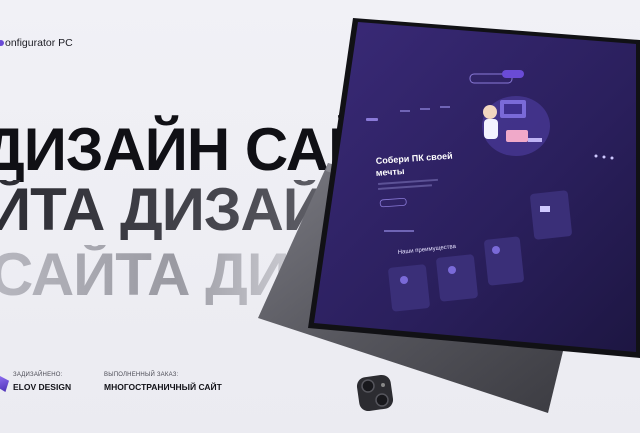 This screenshot has width=640, height=433. I want to click on logo-icon, so click(2, 43).